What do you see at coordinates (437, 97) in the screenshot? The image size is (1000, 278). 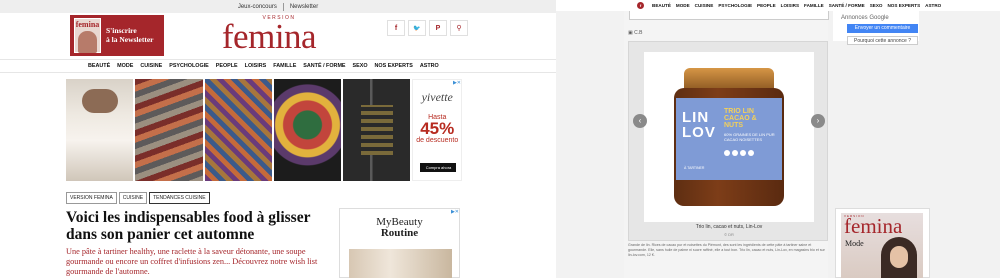 I see `ad-brand: yivette` at bounding box center [437, 97].